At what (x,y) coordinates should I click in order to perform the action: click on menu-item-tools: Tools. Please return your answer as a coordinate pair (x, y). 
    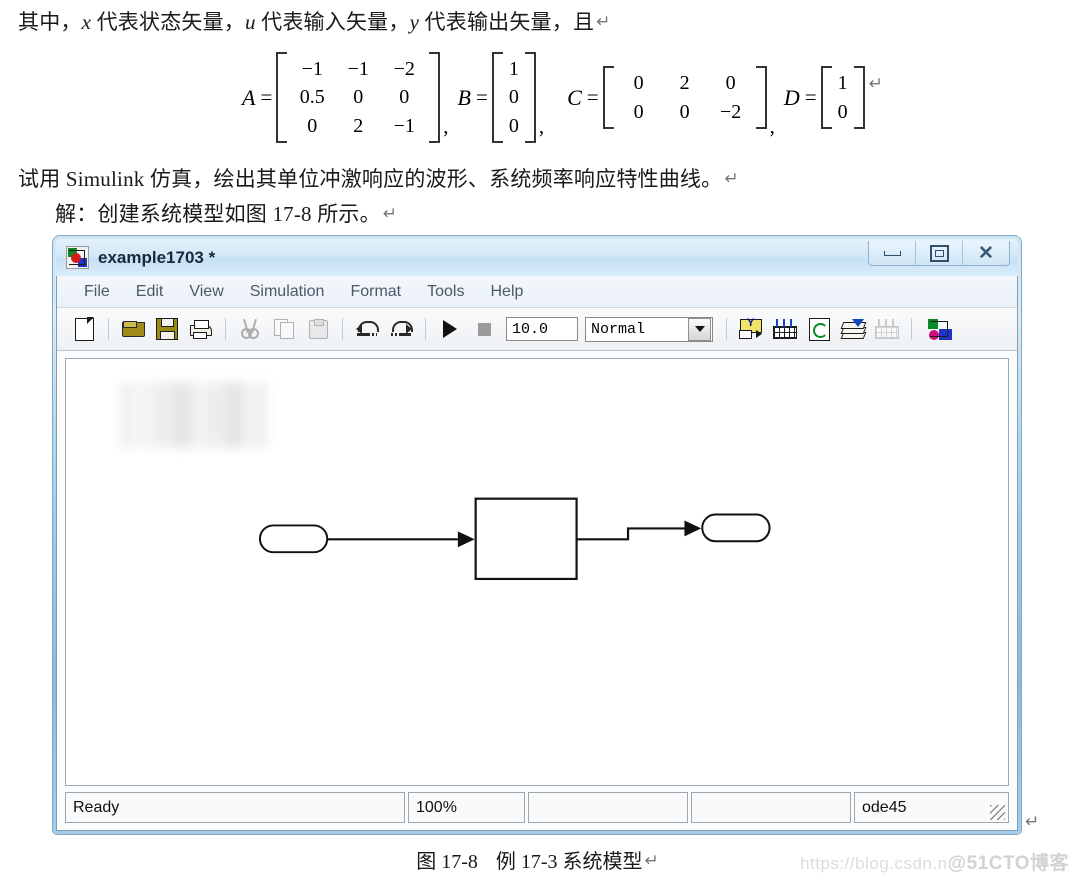
    Looking at the image, I should click on (445, 292).